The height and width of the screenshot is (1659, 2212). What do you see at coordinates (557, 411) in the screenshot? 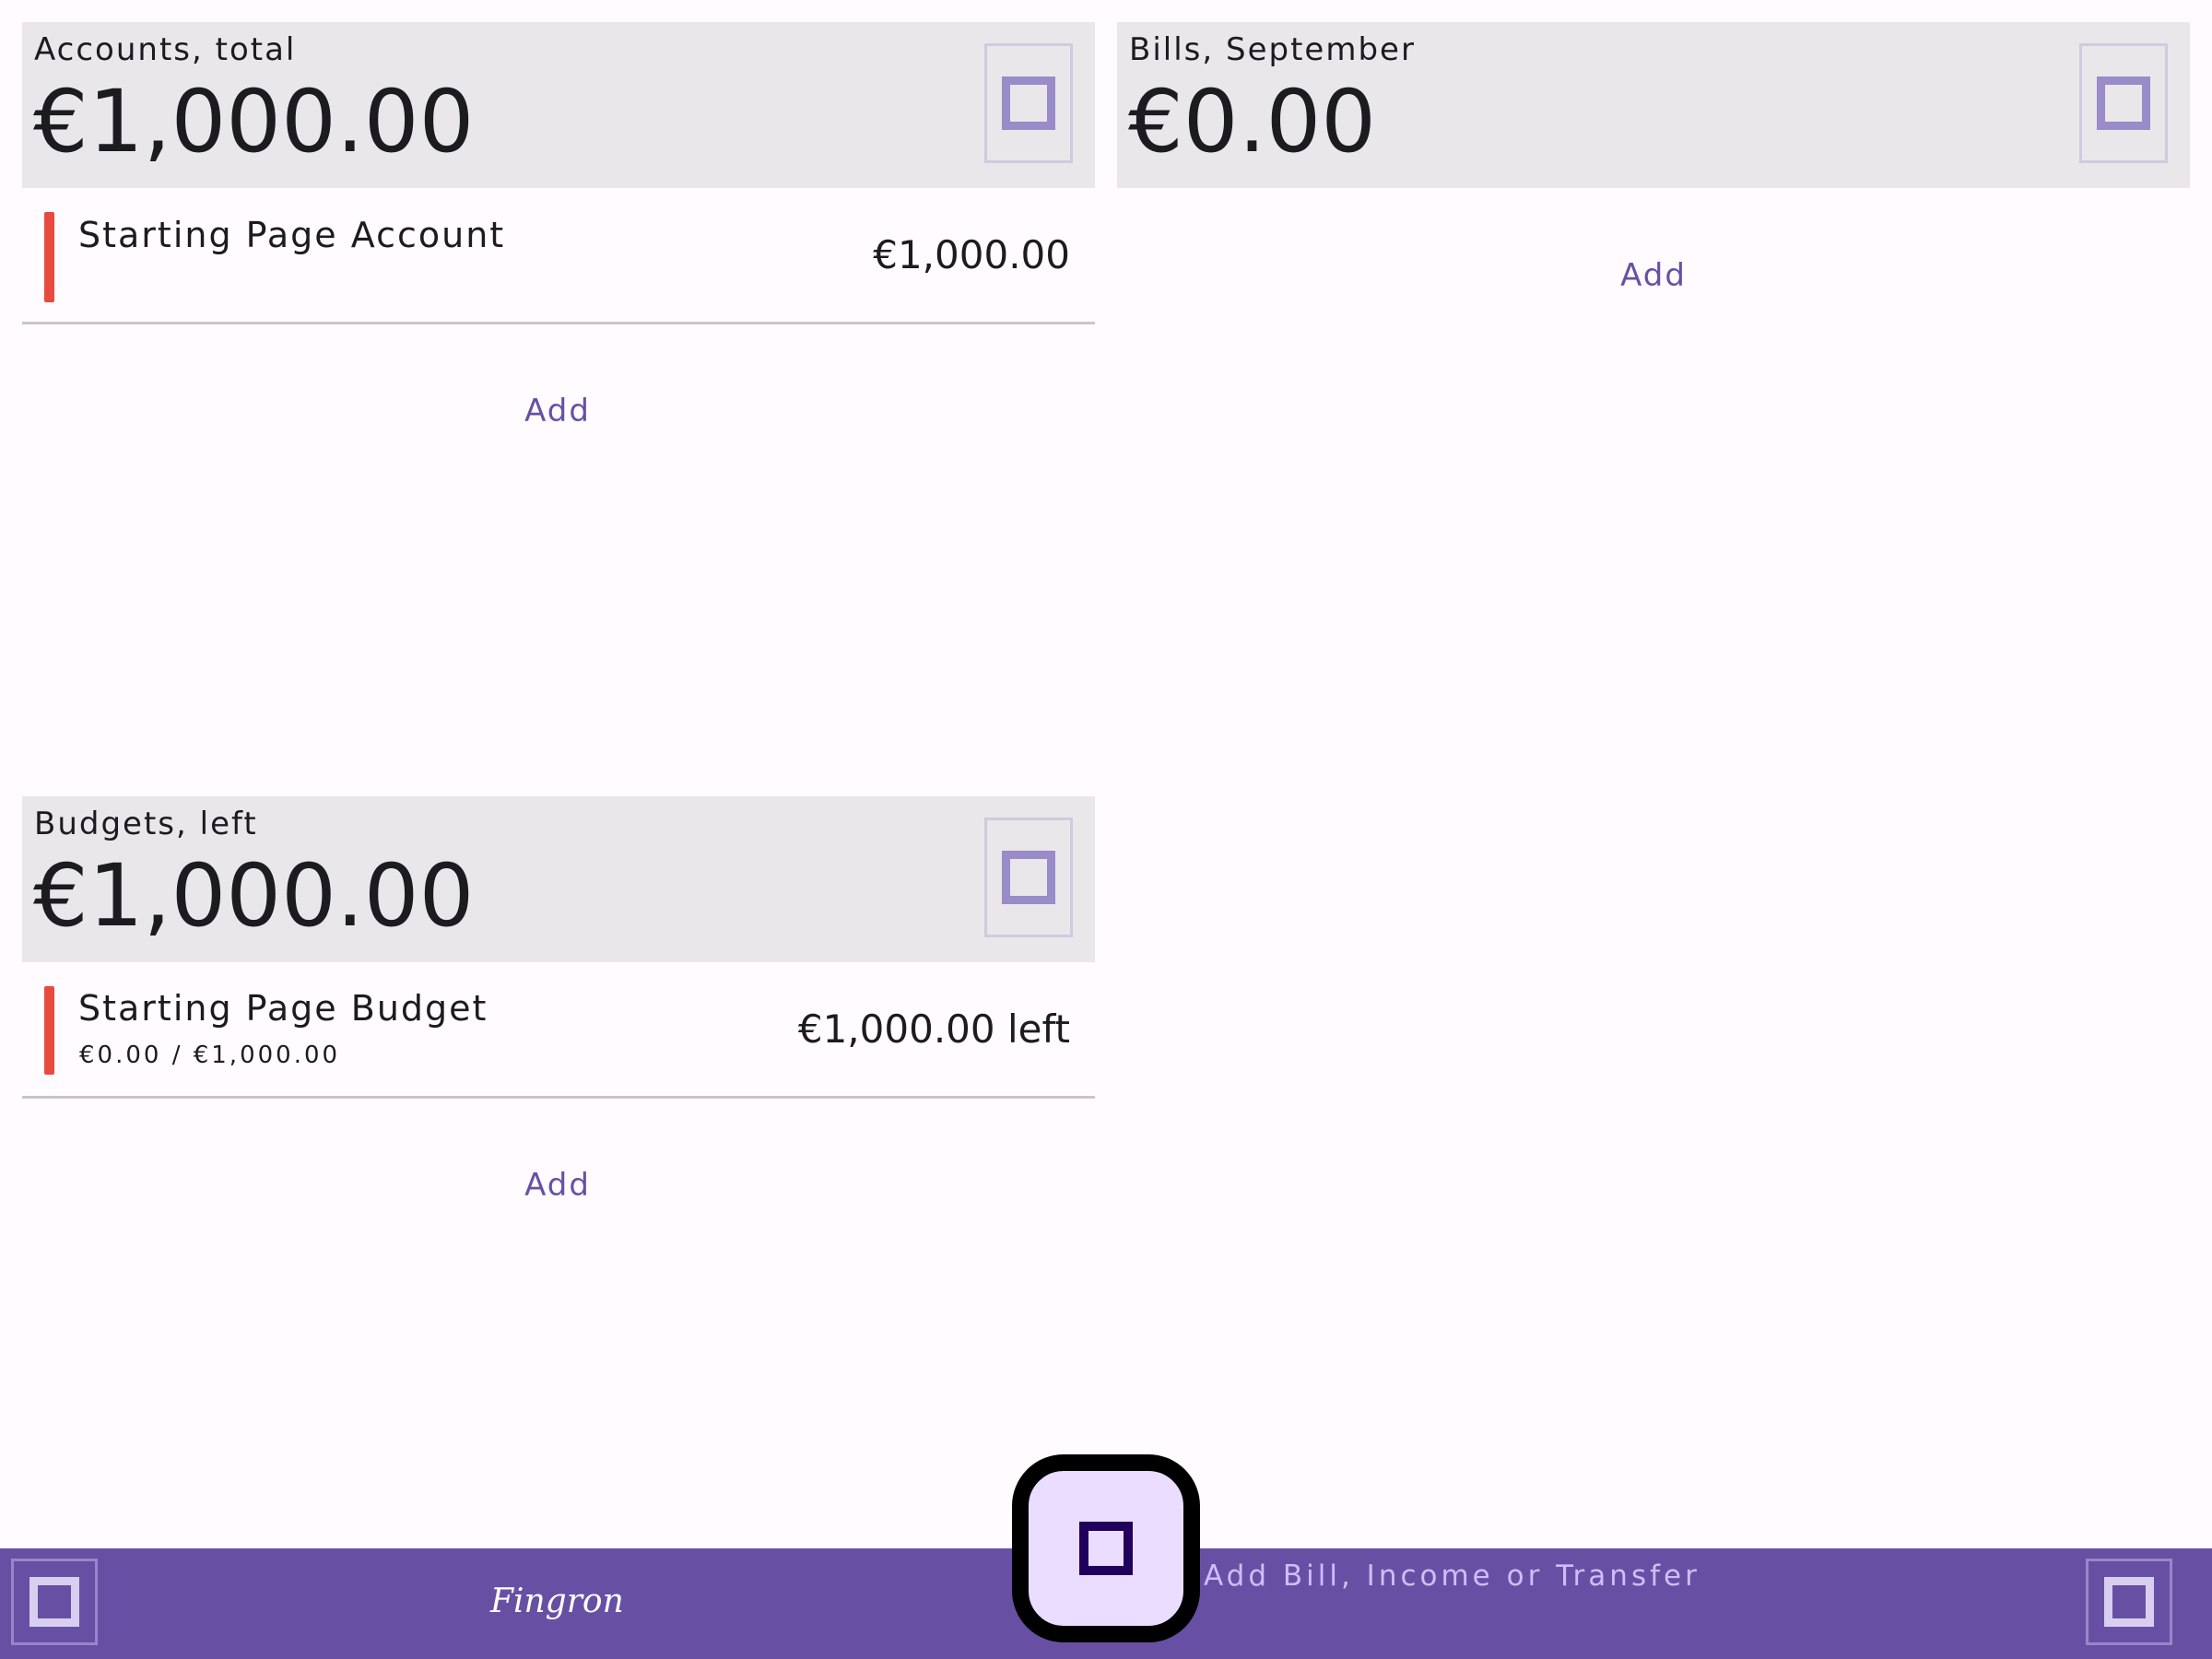
I see `add-account-button: Add` at bounding box center [557, 411].